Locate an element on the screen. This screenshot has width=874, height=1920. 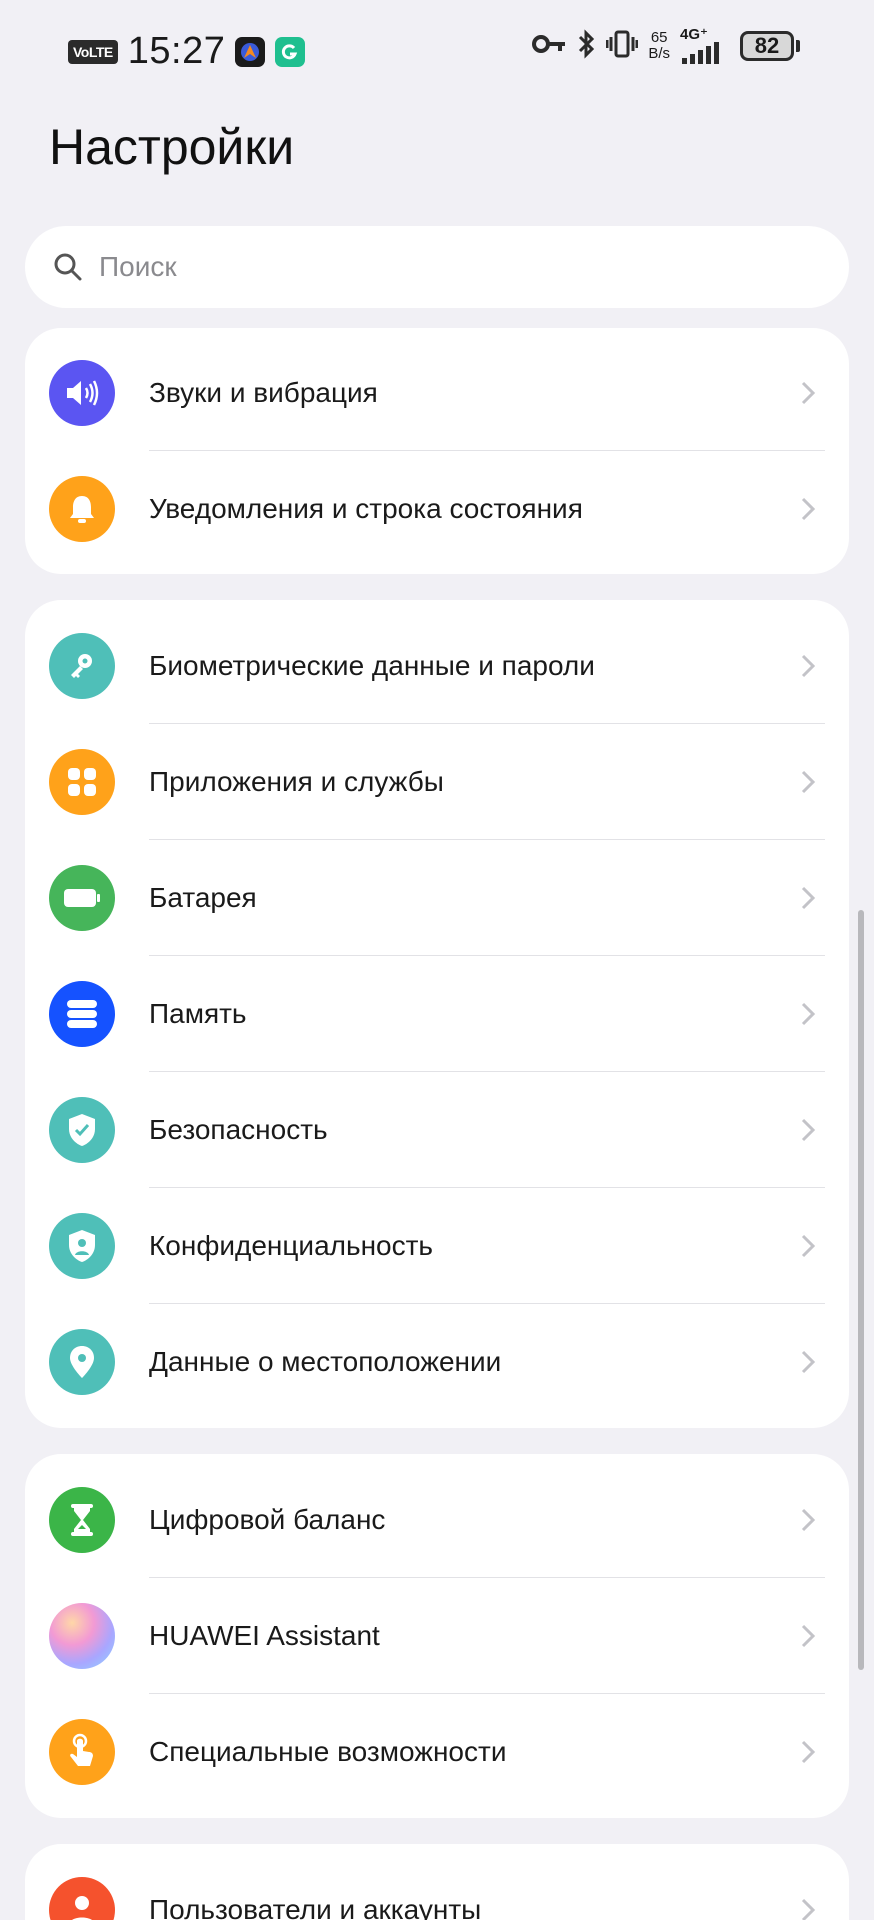
volte-icon: VoLTE is located at coordinates (93, 51).